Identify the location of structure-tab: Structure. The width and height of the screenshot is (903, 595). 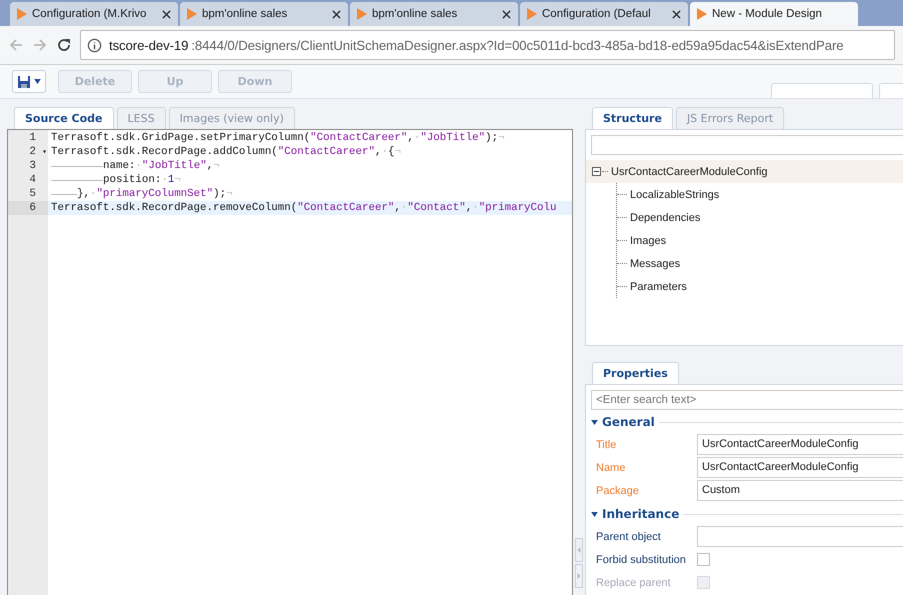
(632, 118).